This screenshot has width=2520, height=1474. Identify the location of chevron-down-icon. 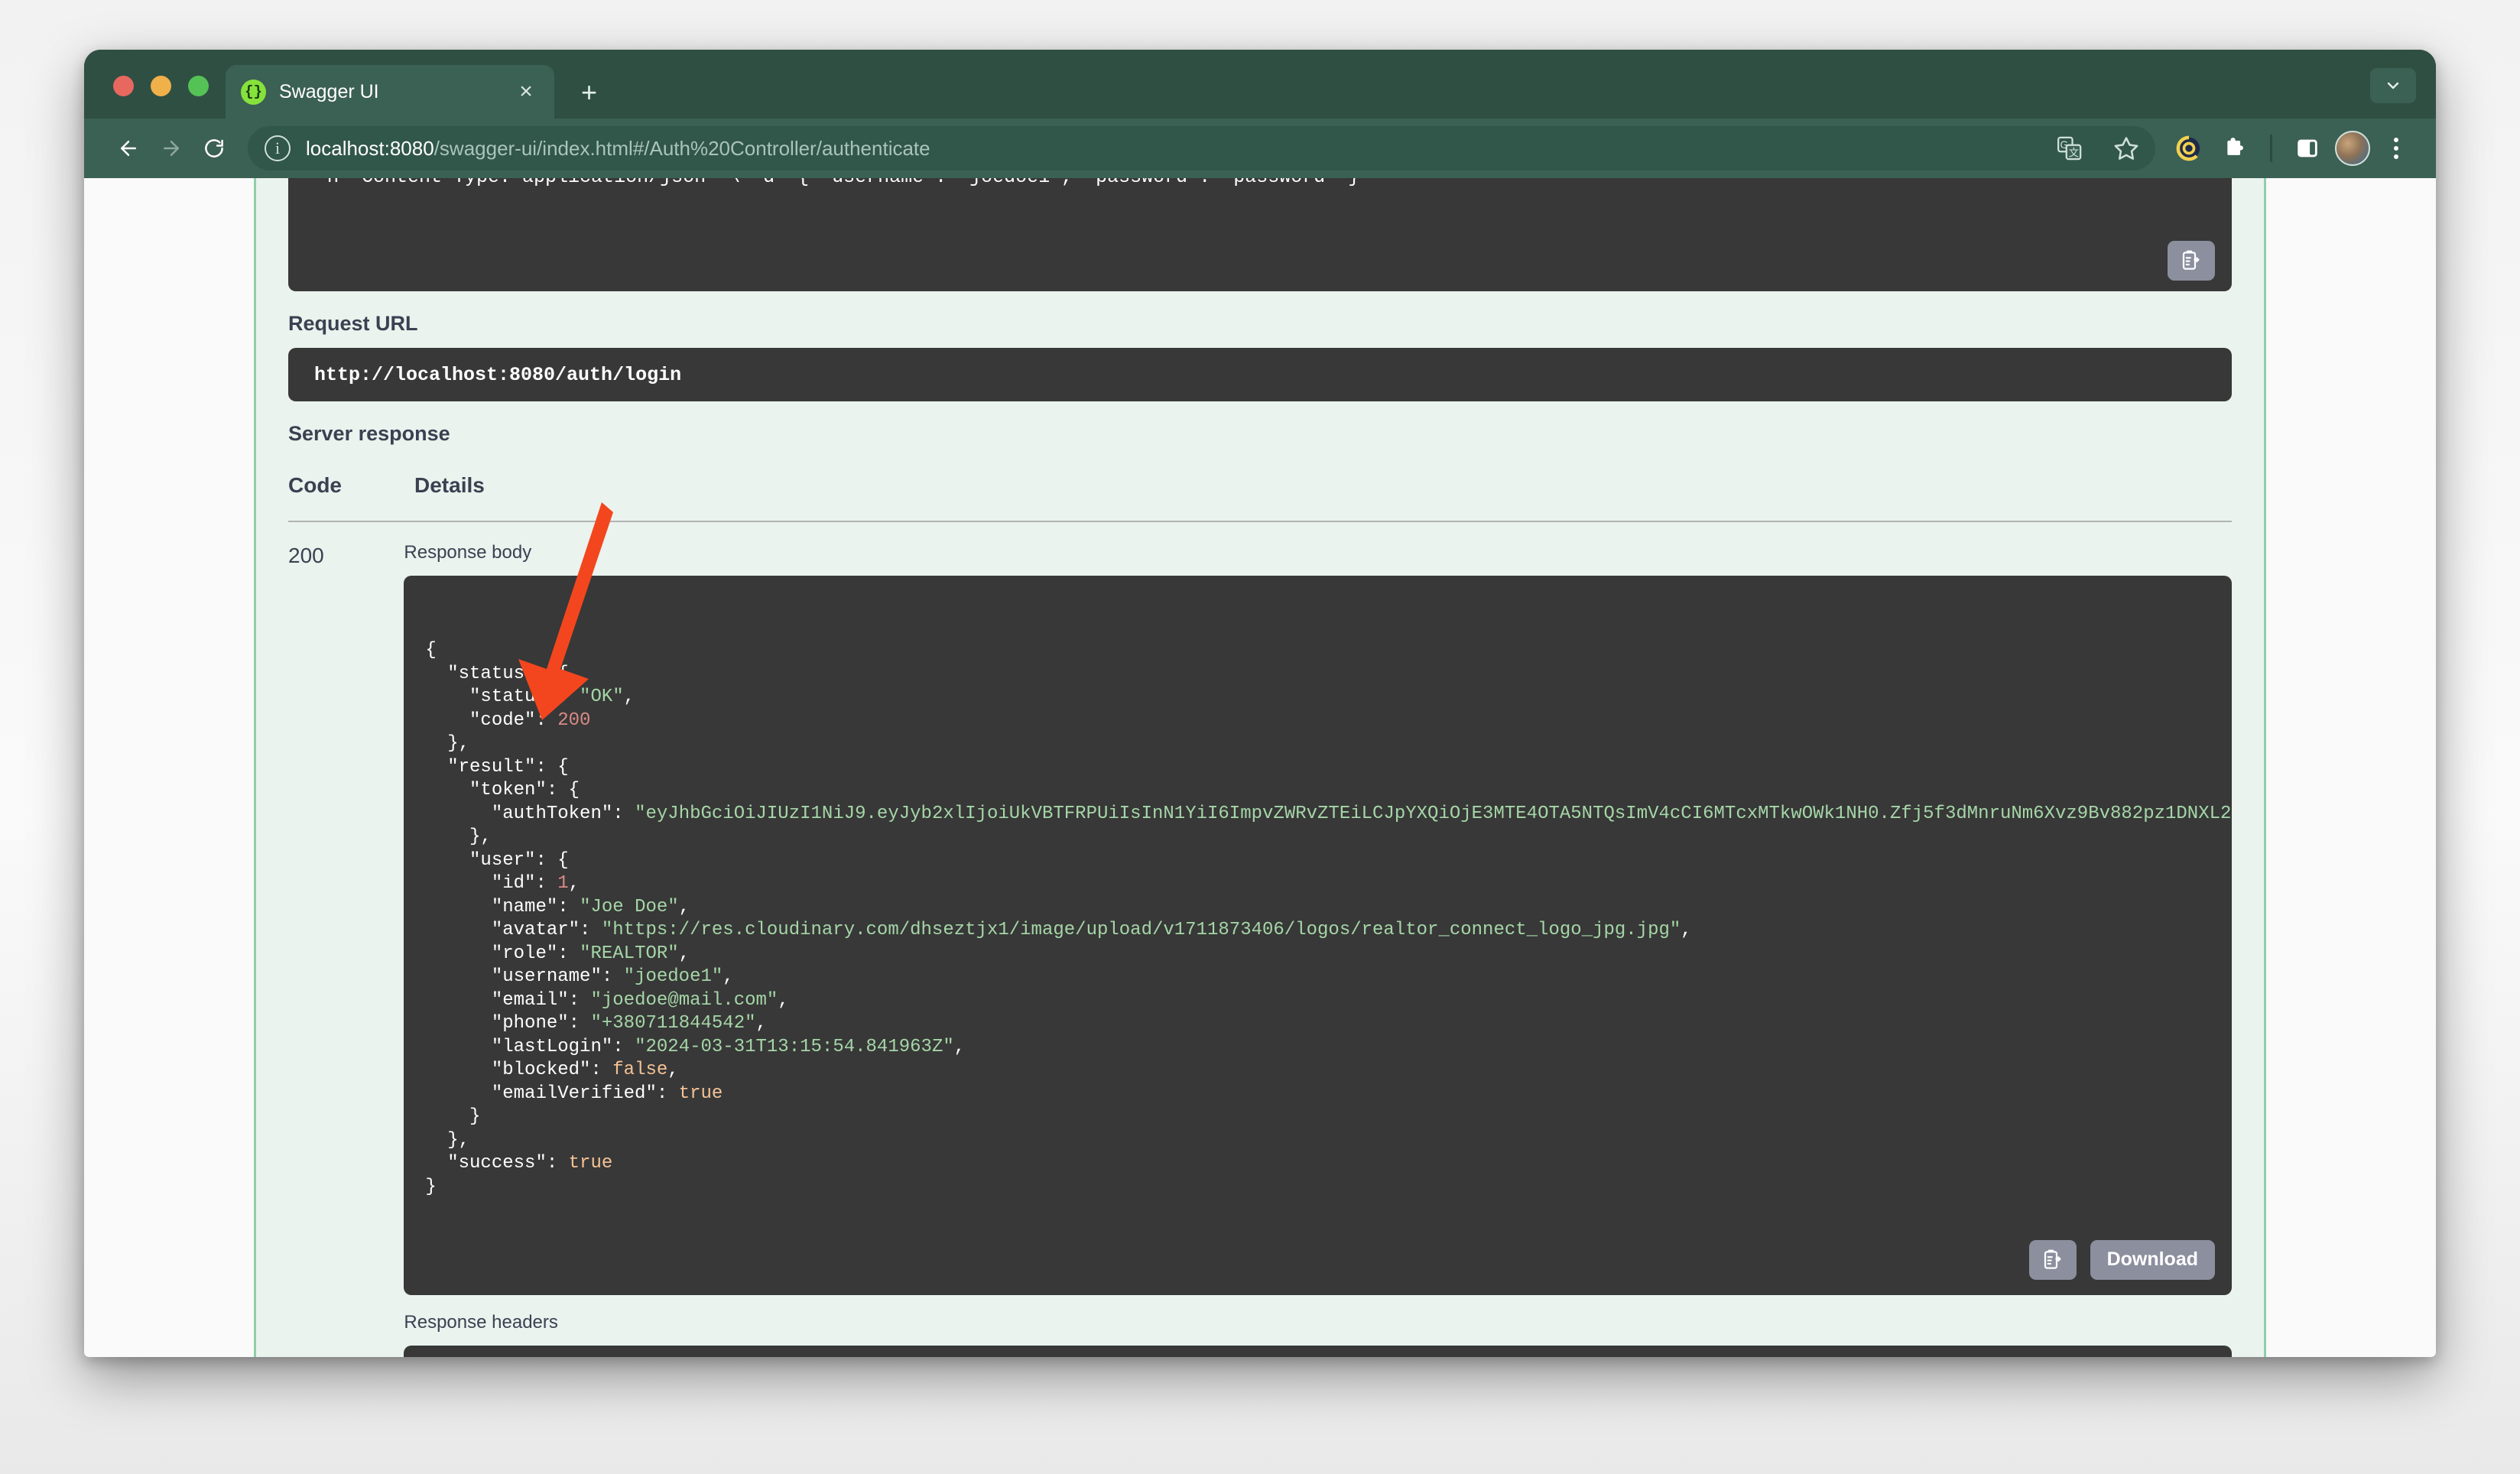
(2393, 85).